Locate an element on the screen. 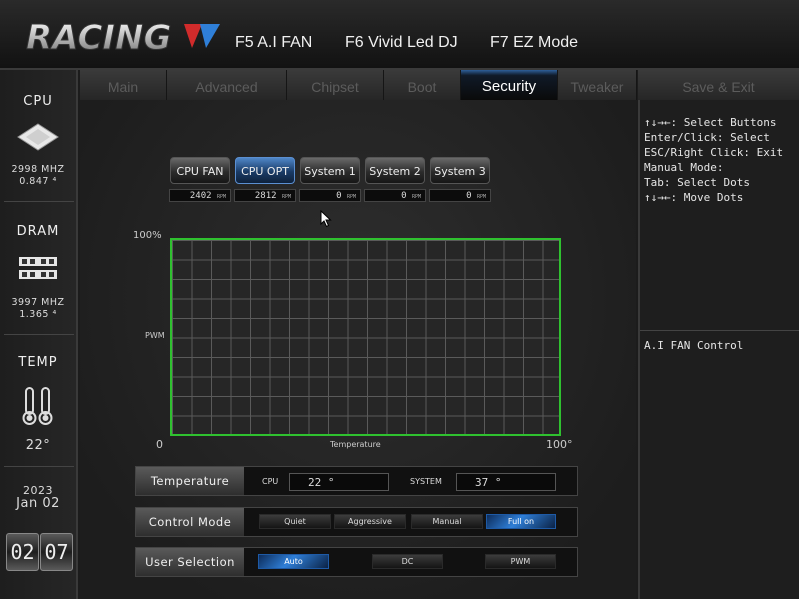 The width and height of the screenshot is (799, 599). f7-ez-mode-button: F7 EZ Mode is located at coordinates (534, 43).